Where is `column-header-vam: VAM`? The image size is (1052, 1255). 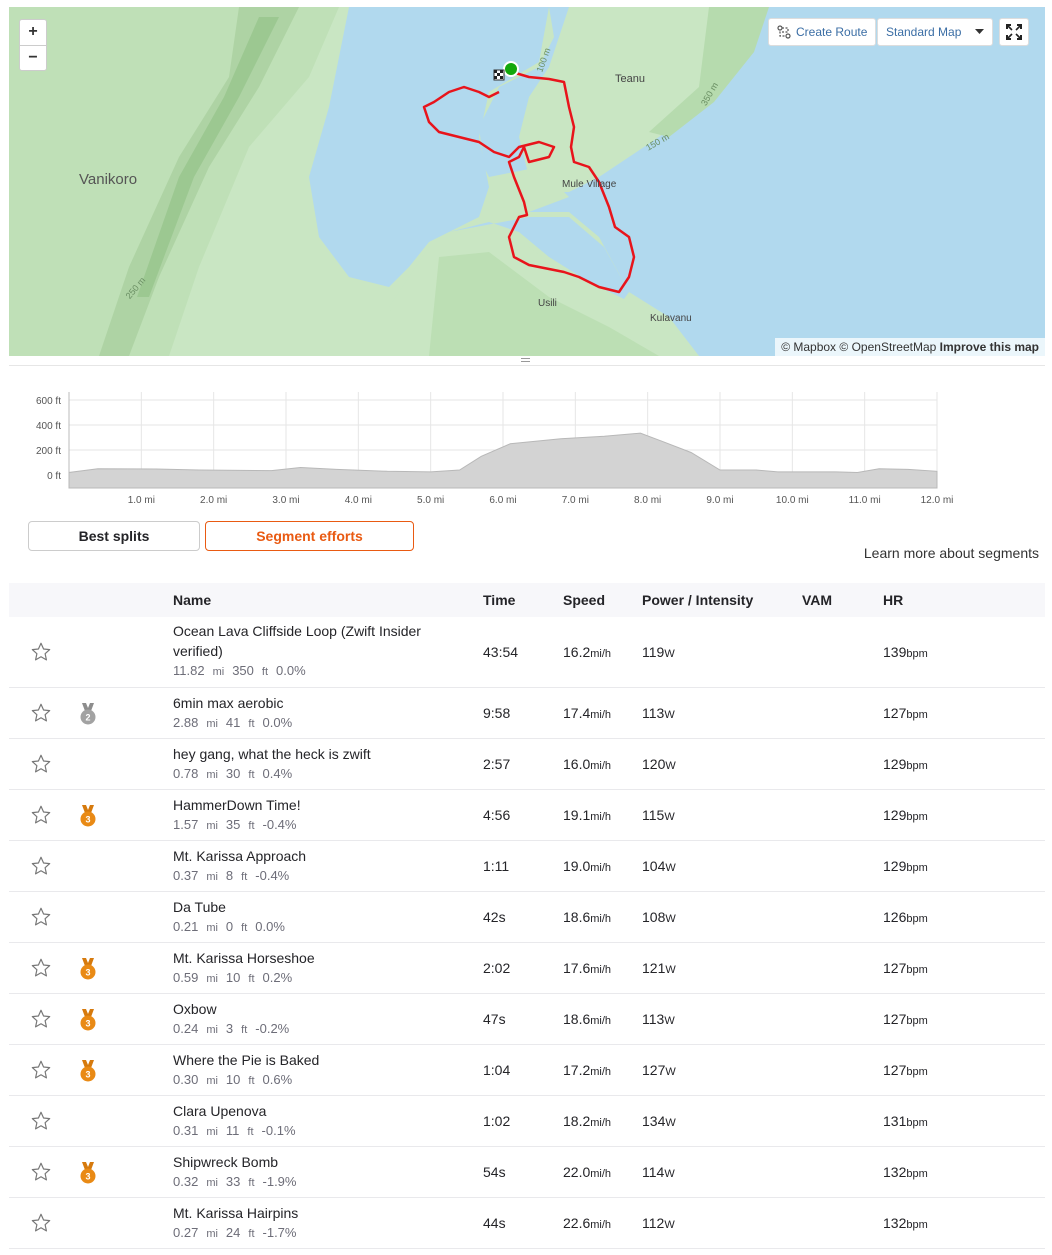
column-header-vam: VAM is located at coordinates (817, 600).